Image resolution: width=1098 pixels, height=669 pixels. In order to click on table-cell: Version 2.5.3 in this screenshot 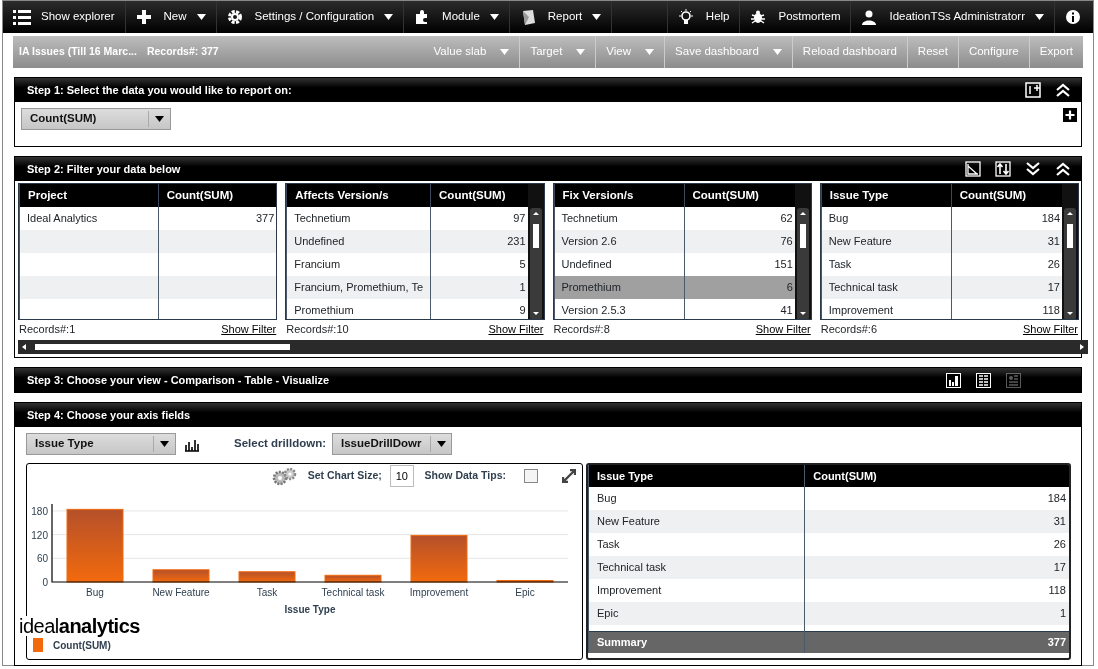, I will do `click(619, 309)`.